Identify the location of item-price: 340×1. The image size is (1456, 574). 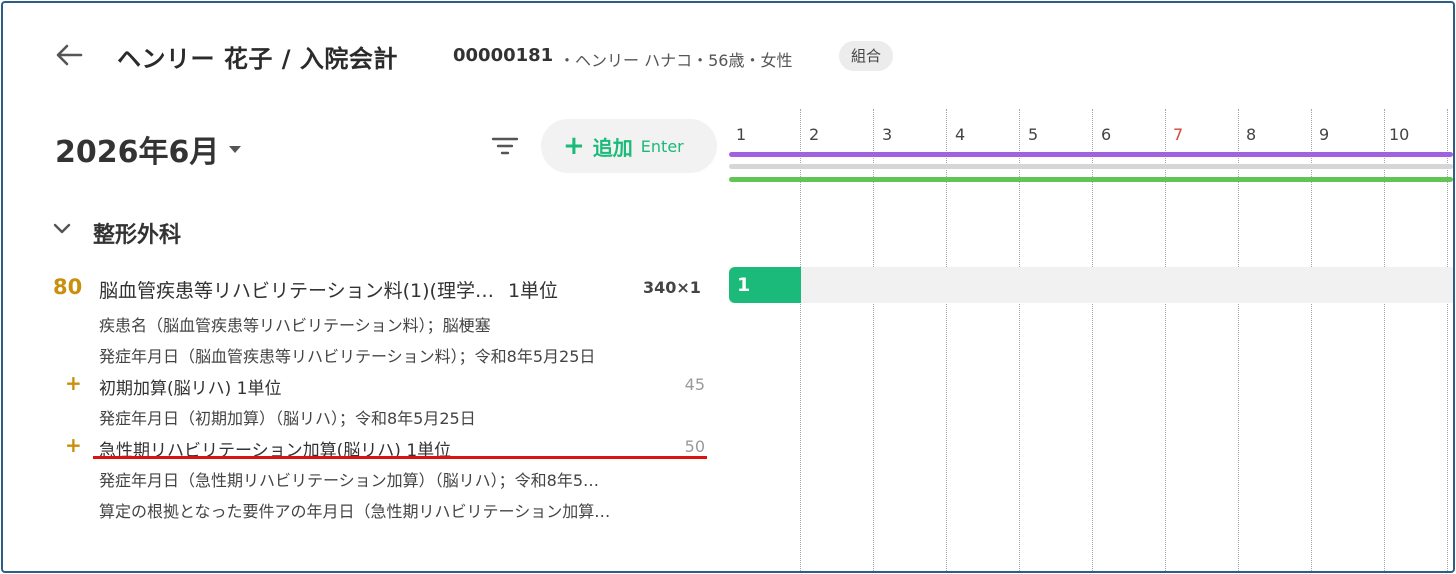
(672, 287).